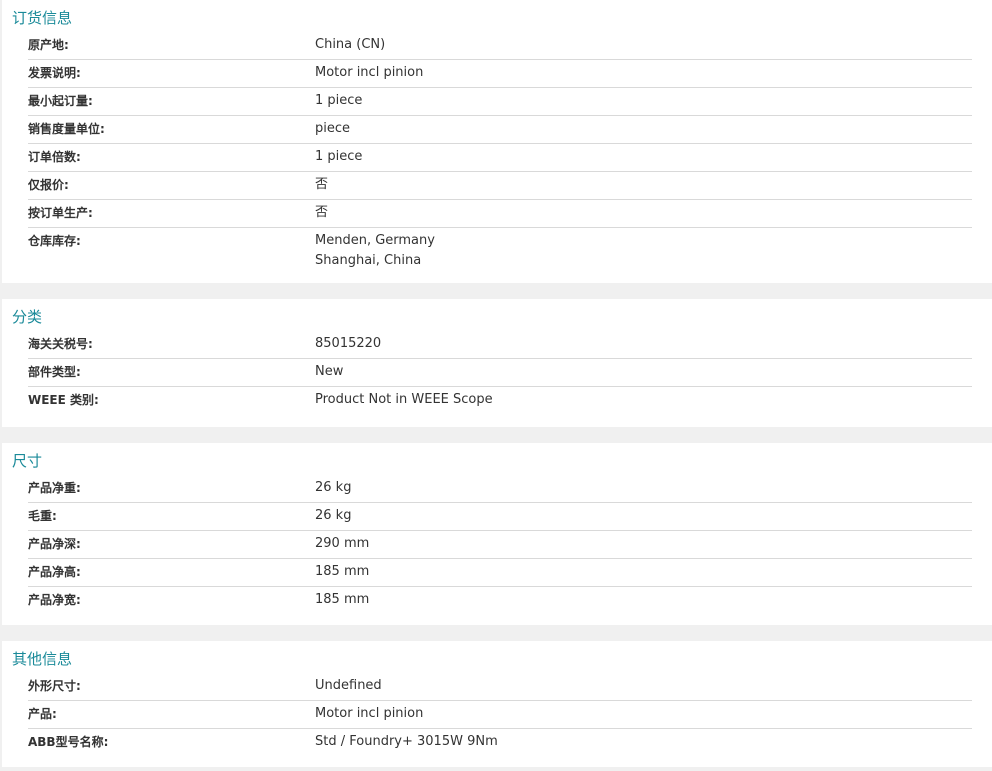 This screenshot has width=992, height=771. I want to click on warehouse-location: Menden, Germany, so click(375, 240).